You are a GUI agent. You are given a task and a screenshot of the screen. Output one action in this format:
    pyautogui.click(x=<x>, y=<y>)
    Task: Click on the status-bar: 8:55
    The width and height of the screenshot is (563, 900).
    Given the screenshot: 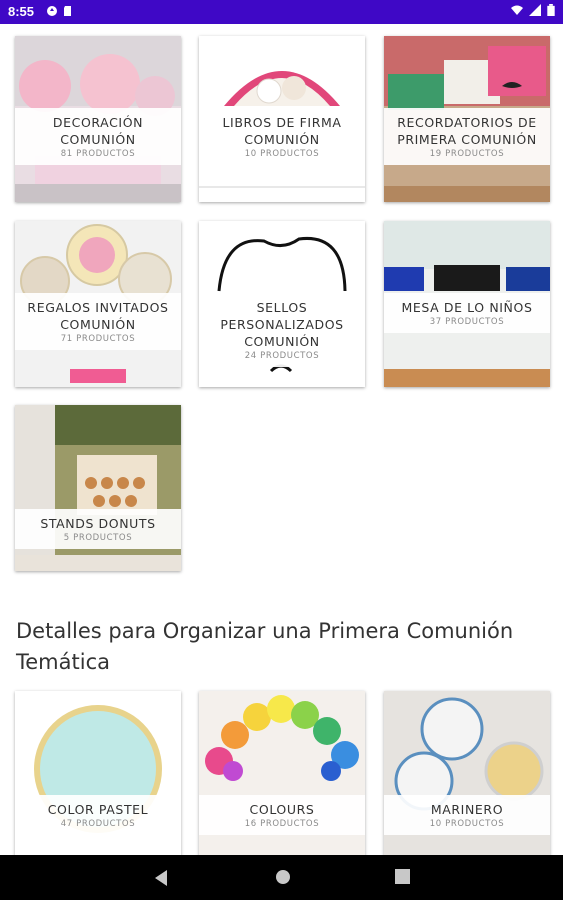 What is the action you would take?
    pyautogui.click(x=281, y=12)
    